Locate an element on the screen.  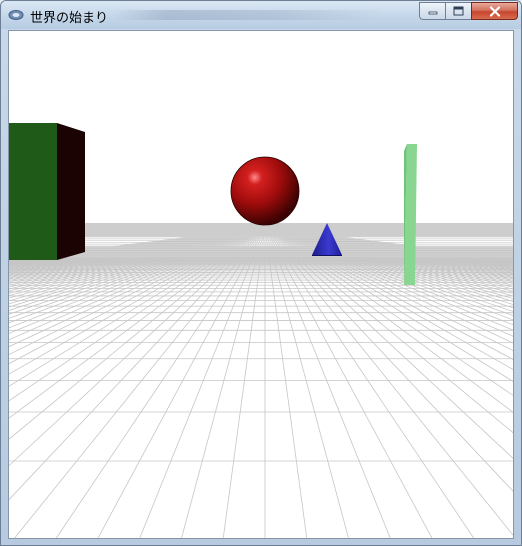
title-bar: 世界の始まり is located at coordinates (261, 15).